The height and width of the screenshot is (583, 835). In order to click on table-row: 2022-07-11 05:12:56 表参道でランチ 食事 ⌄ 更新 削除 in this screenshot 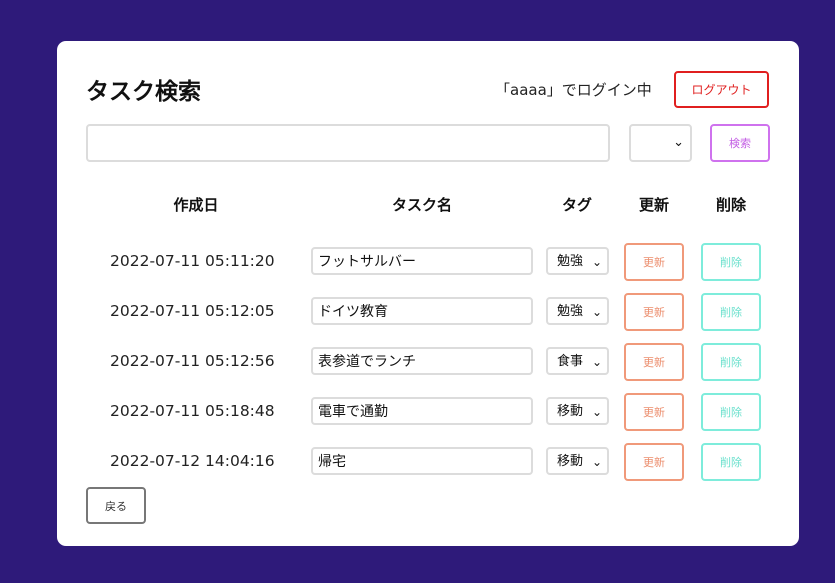, I will do `click(428, 362)`.